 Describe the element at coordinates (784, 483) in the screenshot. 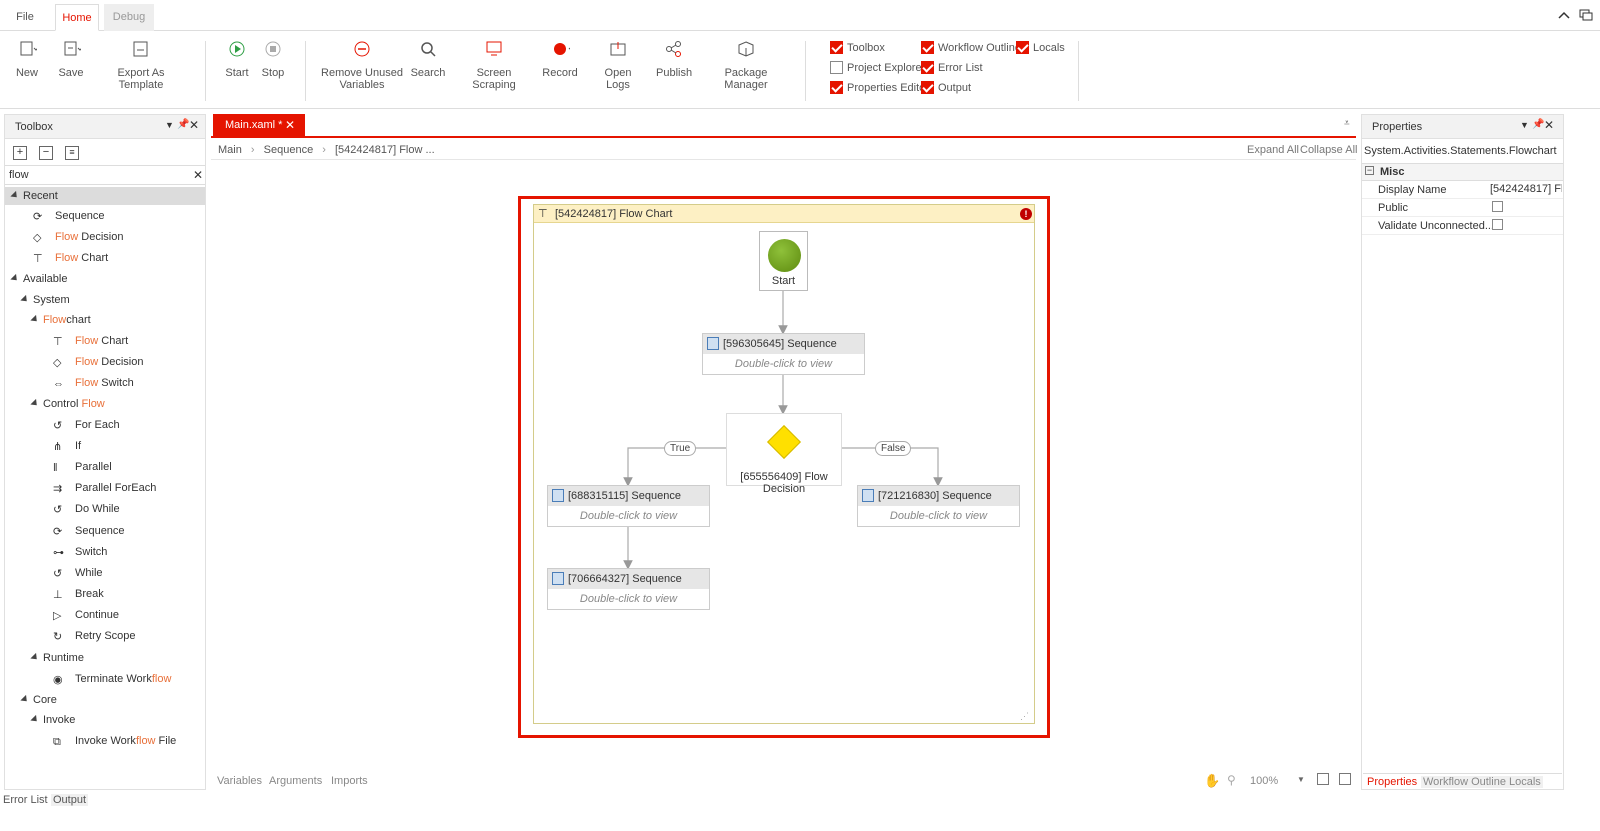

I see `decision-label: [655556409] Flow Decision` at that location.